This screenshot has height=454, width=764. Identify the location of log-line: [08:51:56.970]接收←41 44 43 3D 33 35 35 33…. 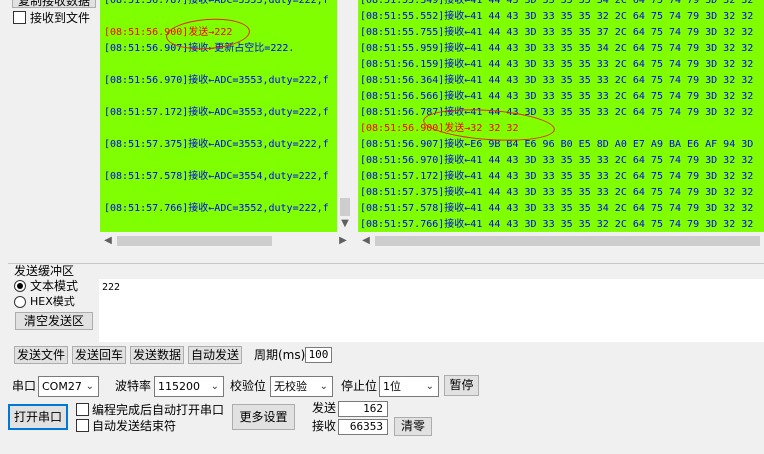
(557, 160).